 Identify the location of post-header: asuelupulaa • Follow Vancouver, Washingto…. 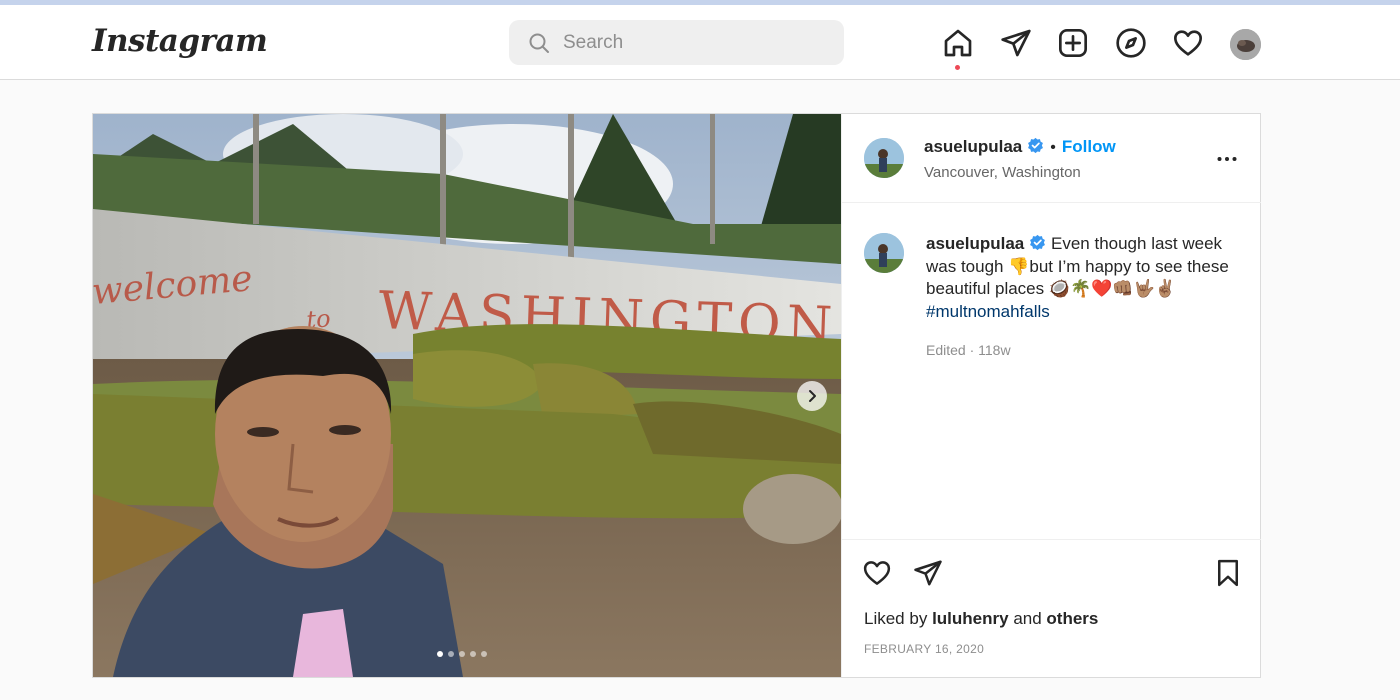
(1051, 158).